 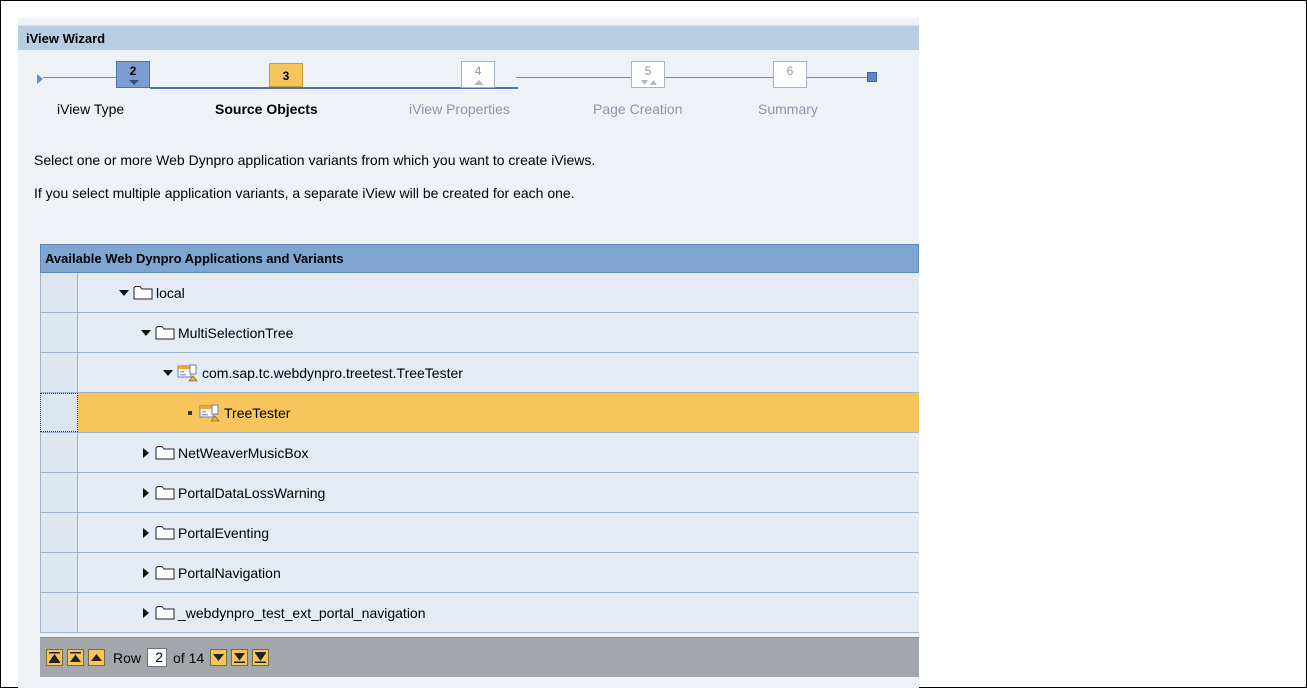 I want to click on tree-node-label: com.sap.tc.webdynpro.treetest.TreeTester, so click(x=332, y=373).